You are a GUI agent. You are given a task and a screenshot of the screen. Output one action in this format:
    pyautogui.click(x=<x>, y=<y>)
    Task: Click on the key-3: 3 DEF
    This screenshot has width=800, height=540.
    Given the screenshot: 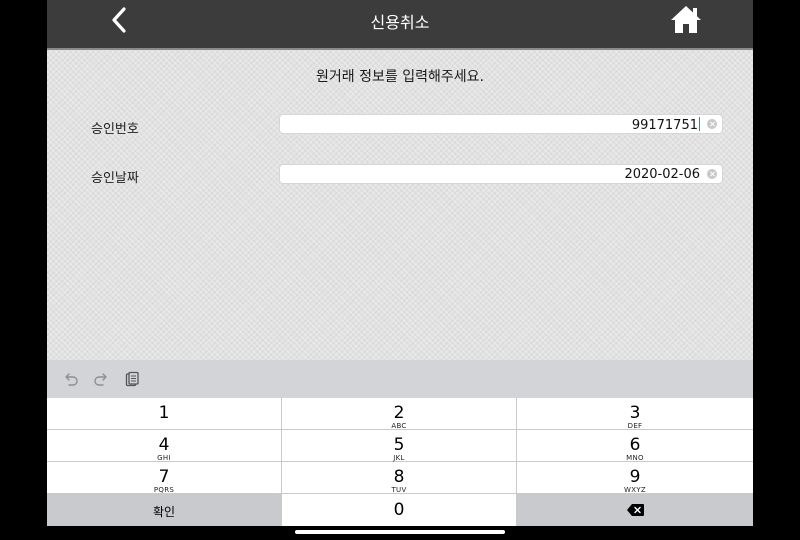 What is the action you would take?
    pyautogui.click(x=635, y=414)
    